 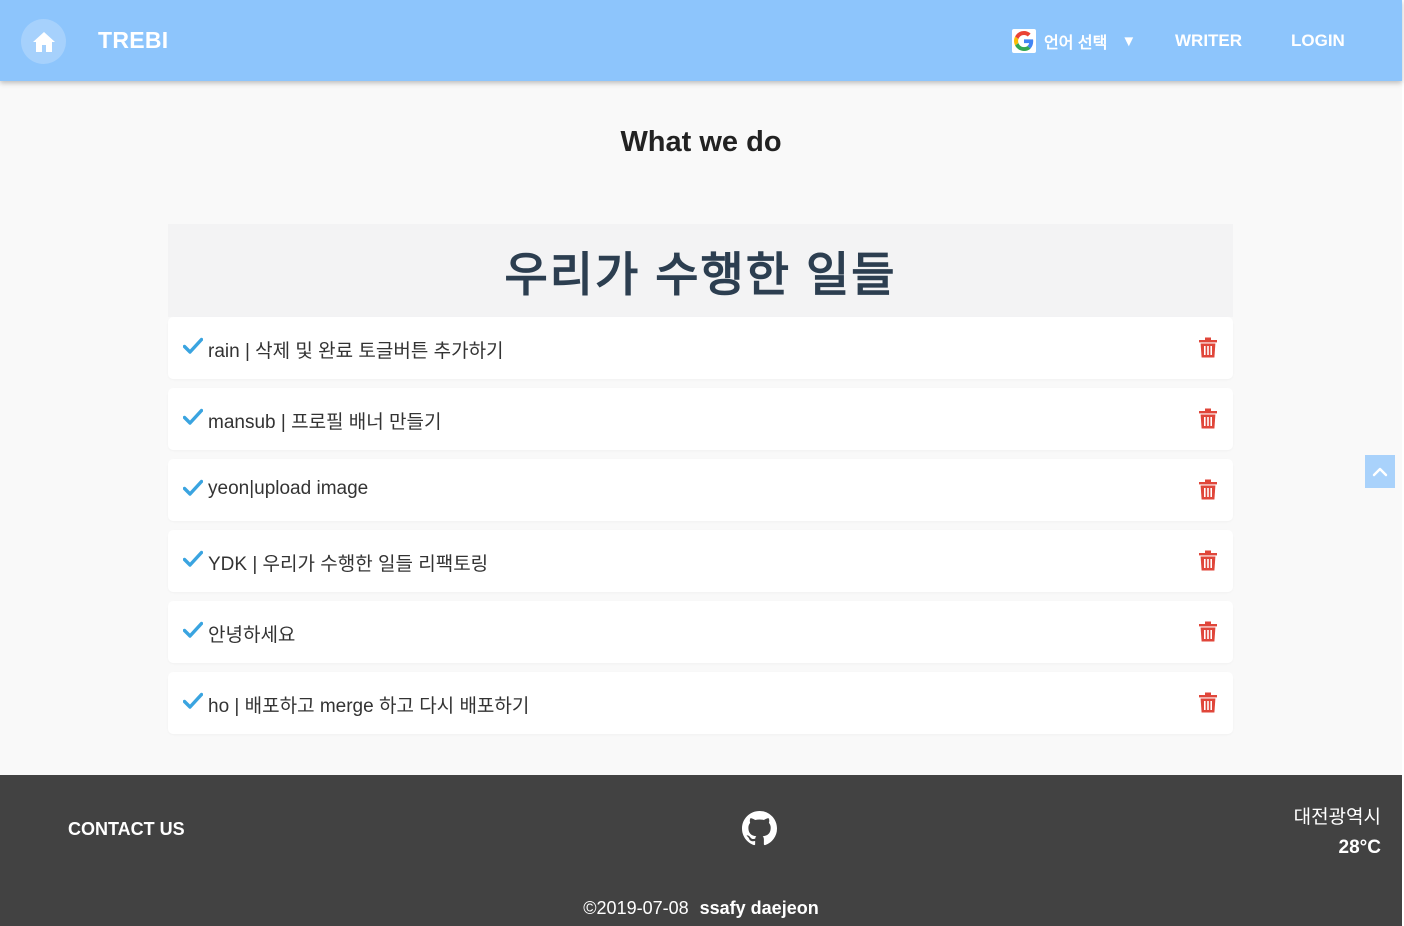 What do you see at coordinates (348, 564) in the screenshot?
I see `todo-text: YDK | 우리가 수행한 일들 리팩토링` at bounding box center [348, 564].